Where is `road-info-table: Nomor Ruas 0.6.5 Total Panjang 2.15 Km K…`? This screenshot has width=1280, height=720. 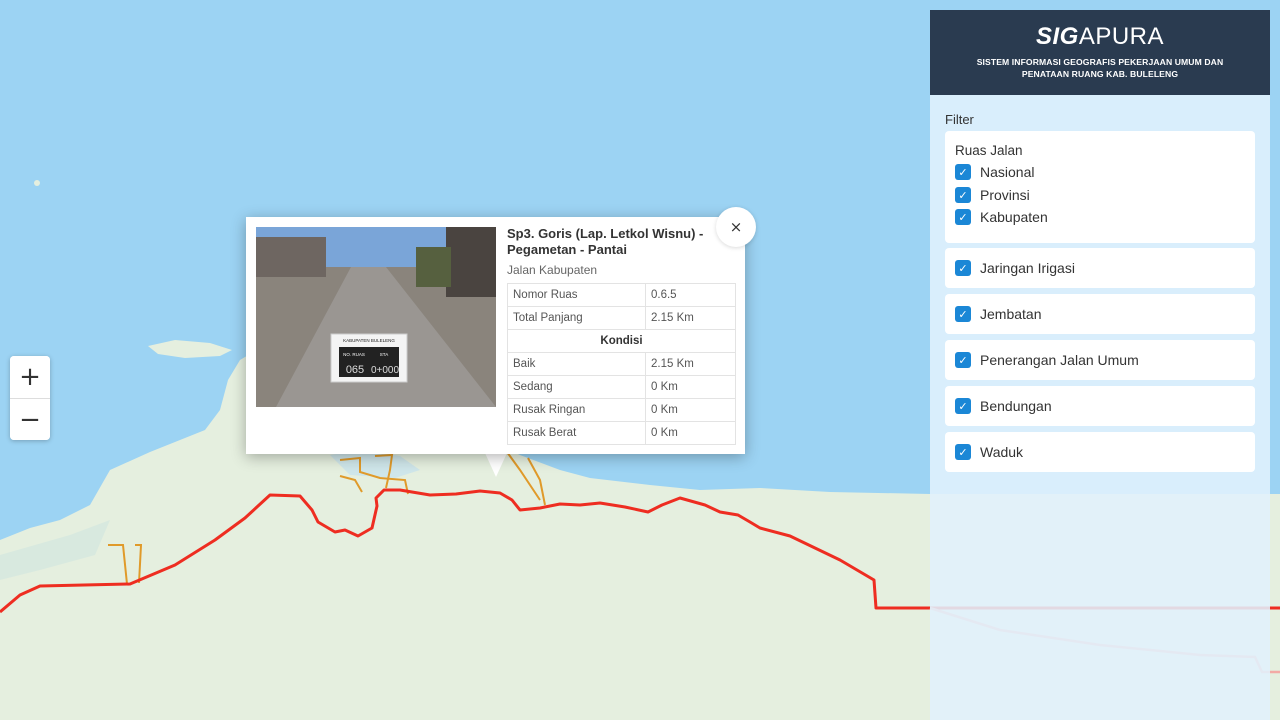 road-info-table: Nomor Ruas 0.6.5 Total Panjang 2.15 Km K… is located at coordinates (621, 364).